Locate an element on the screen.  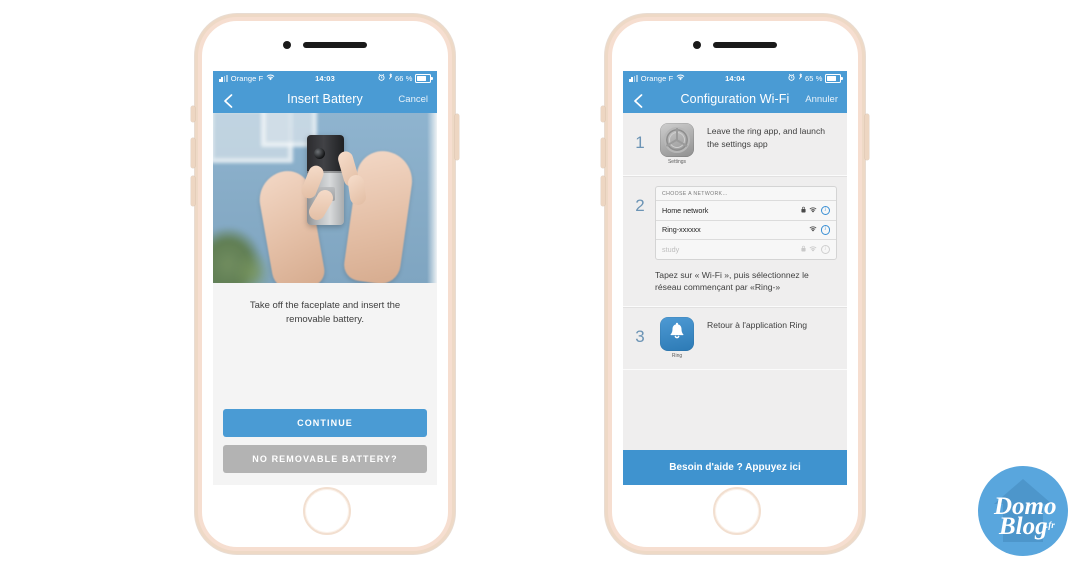
doorbell-camera-lens is located at coordinates (319, 153).